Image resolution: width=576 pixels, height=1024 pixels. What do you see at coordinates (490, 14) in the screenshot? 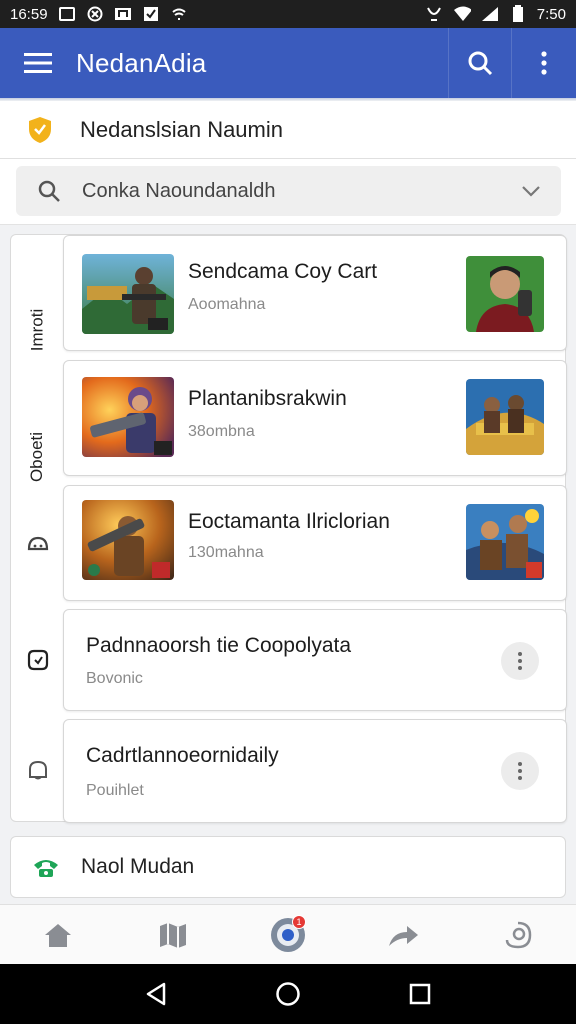
I see `signal-icon` at bounding box center [490, 14].